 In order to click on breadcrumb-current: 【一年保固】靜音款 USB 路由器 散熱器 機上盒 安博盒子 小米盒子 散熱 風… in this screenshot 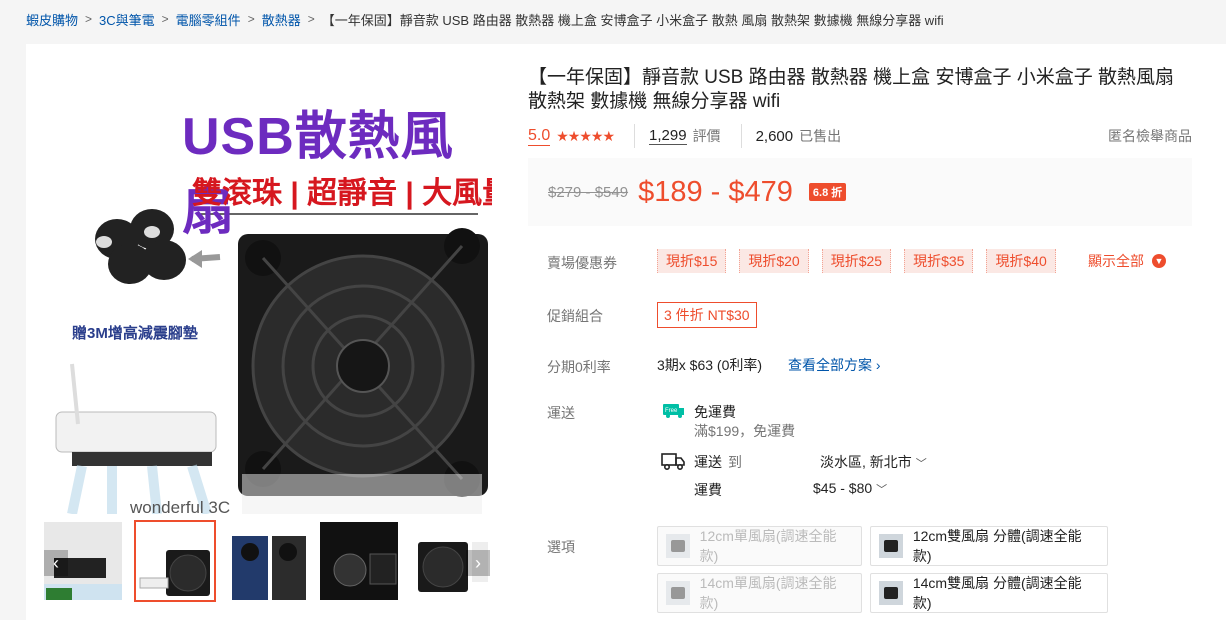, I will do `click(632, 20)`.